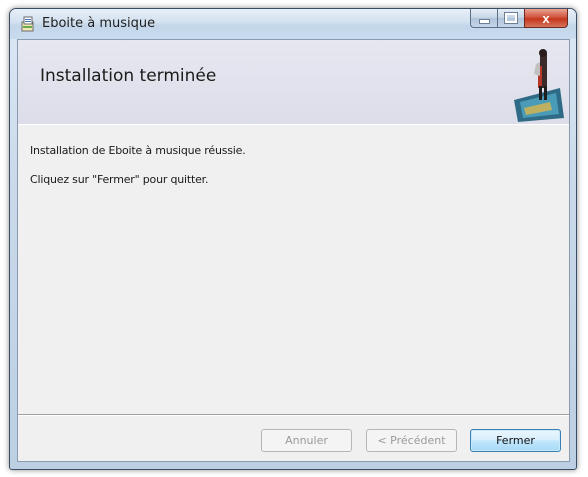 The height and width of the screenshot is (477, 588). Describe the element at coordinates (119, 179) in the screenshot. I see `instruction-message: Cliquez sur "Fermer" pour quitter.` at that location.